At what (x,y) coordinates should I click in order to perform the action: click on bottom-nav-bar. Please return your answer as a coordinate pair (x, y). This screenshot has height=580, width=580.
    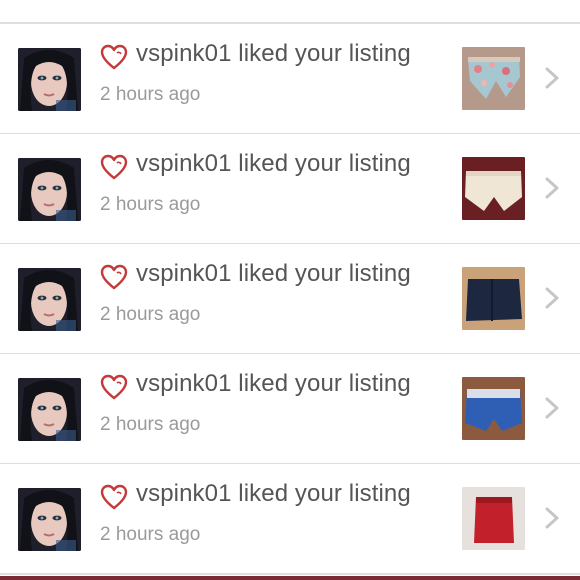
    Looking at the image, I should click on (290, 578).